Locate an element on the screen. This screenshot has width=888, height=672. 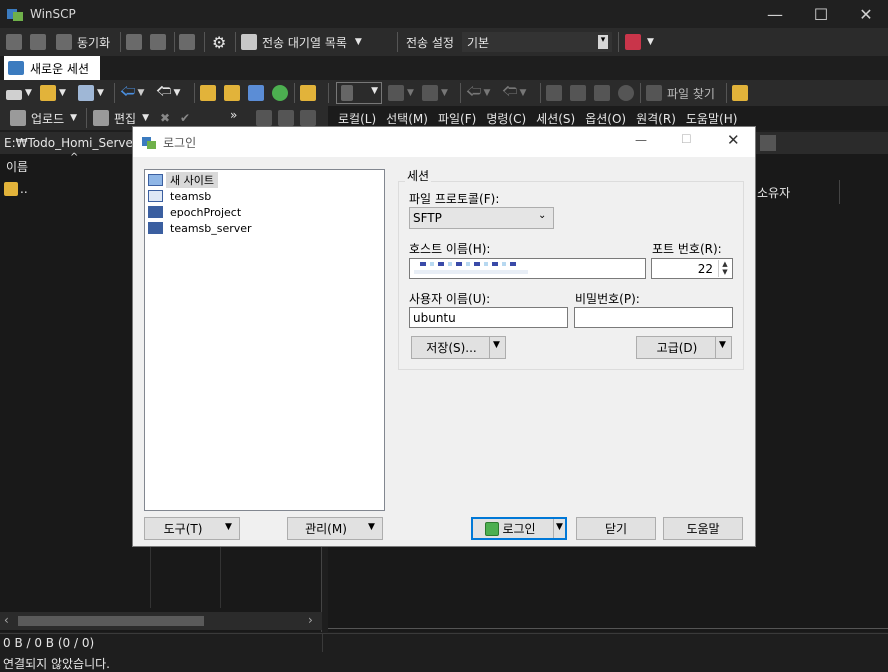
putty-button is located at coordinates (158, 42).